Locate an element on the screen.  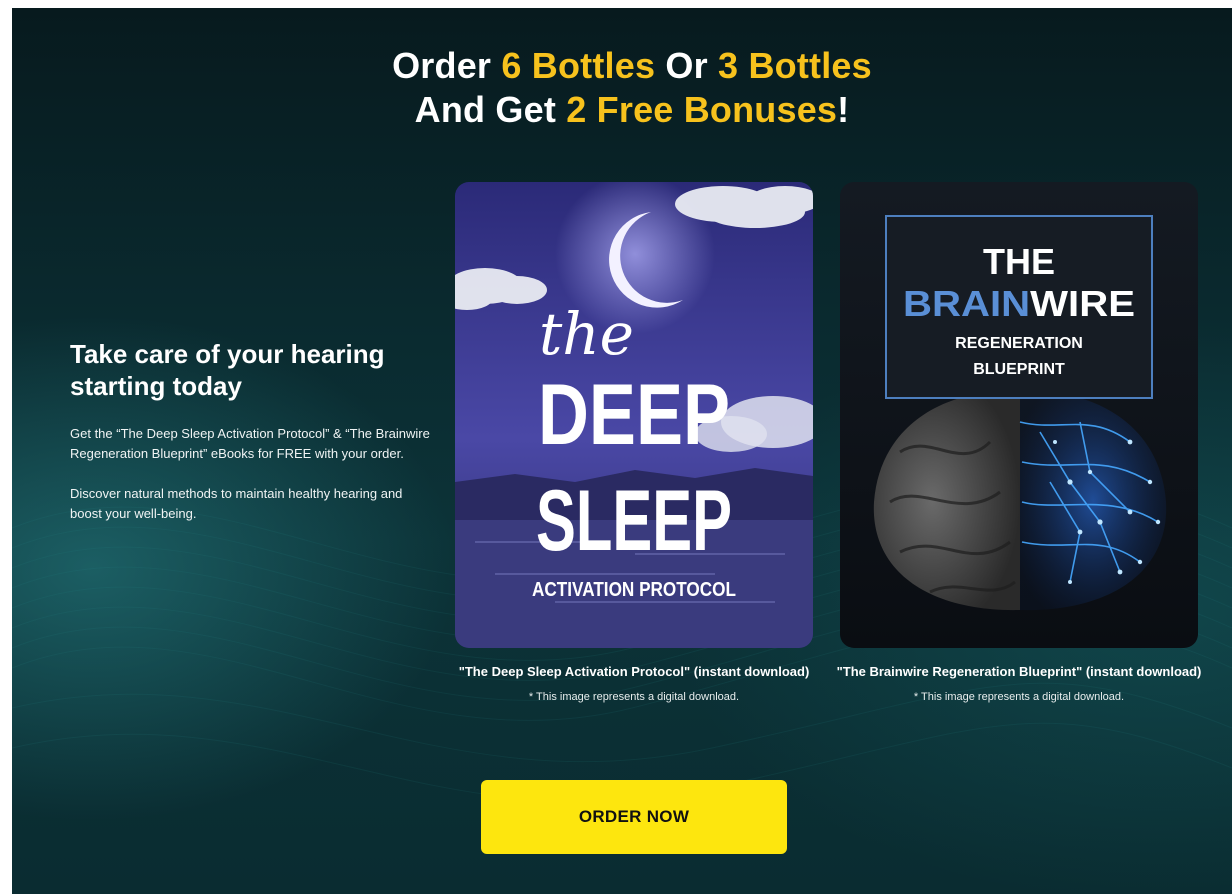
cover-word-the-2: THE is located at coordinates (1019, 261).